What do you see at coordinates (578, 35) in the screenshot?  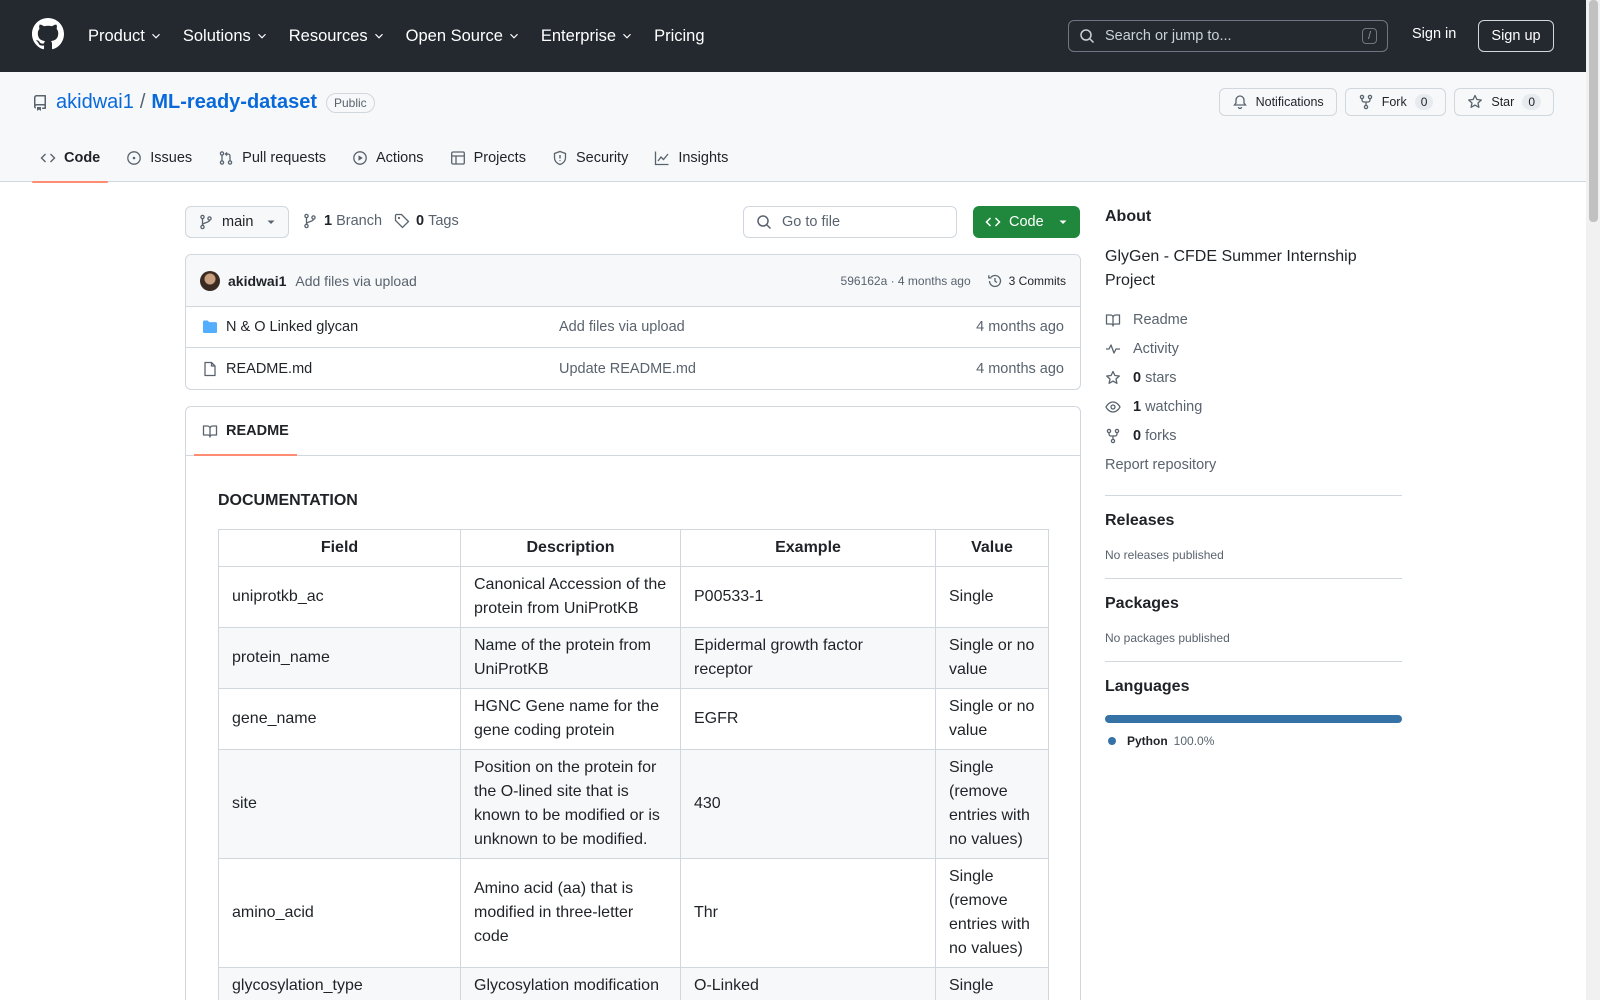 I see `nav-enterprise-label: Enterprise` at bounding box center [578, 35].